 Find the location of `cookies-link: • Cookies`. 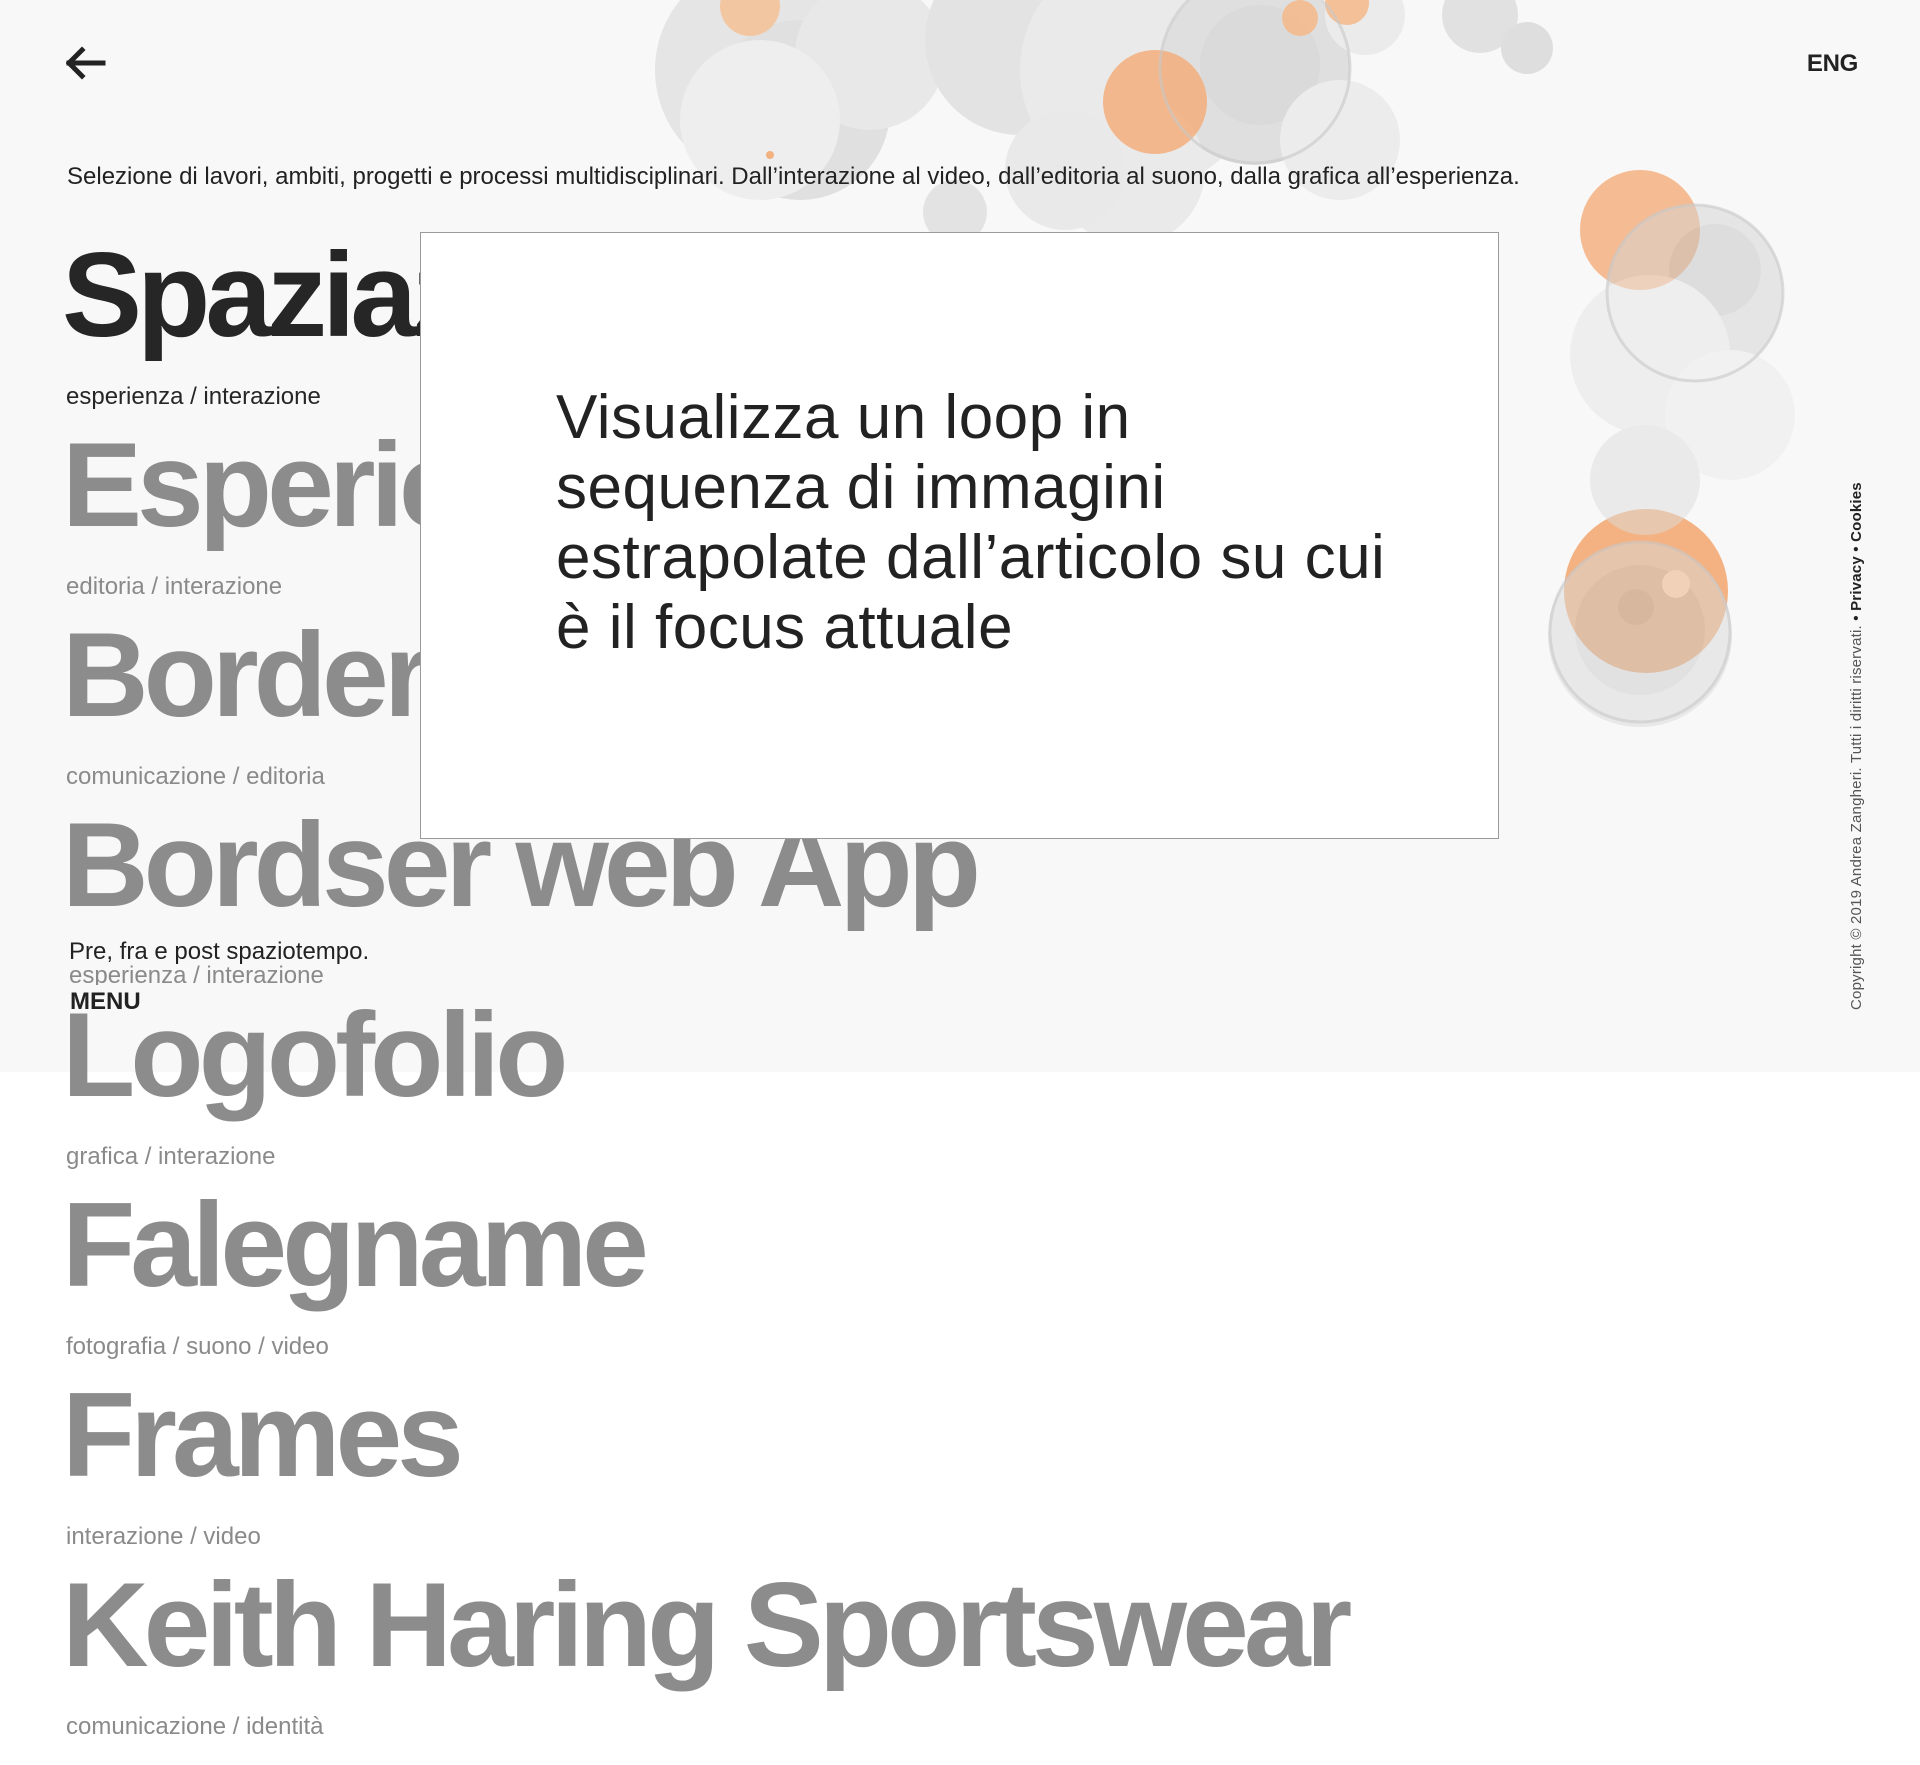

cookies-link: • Cookies is located at coordinates (1856, 517).